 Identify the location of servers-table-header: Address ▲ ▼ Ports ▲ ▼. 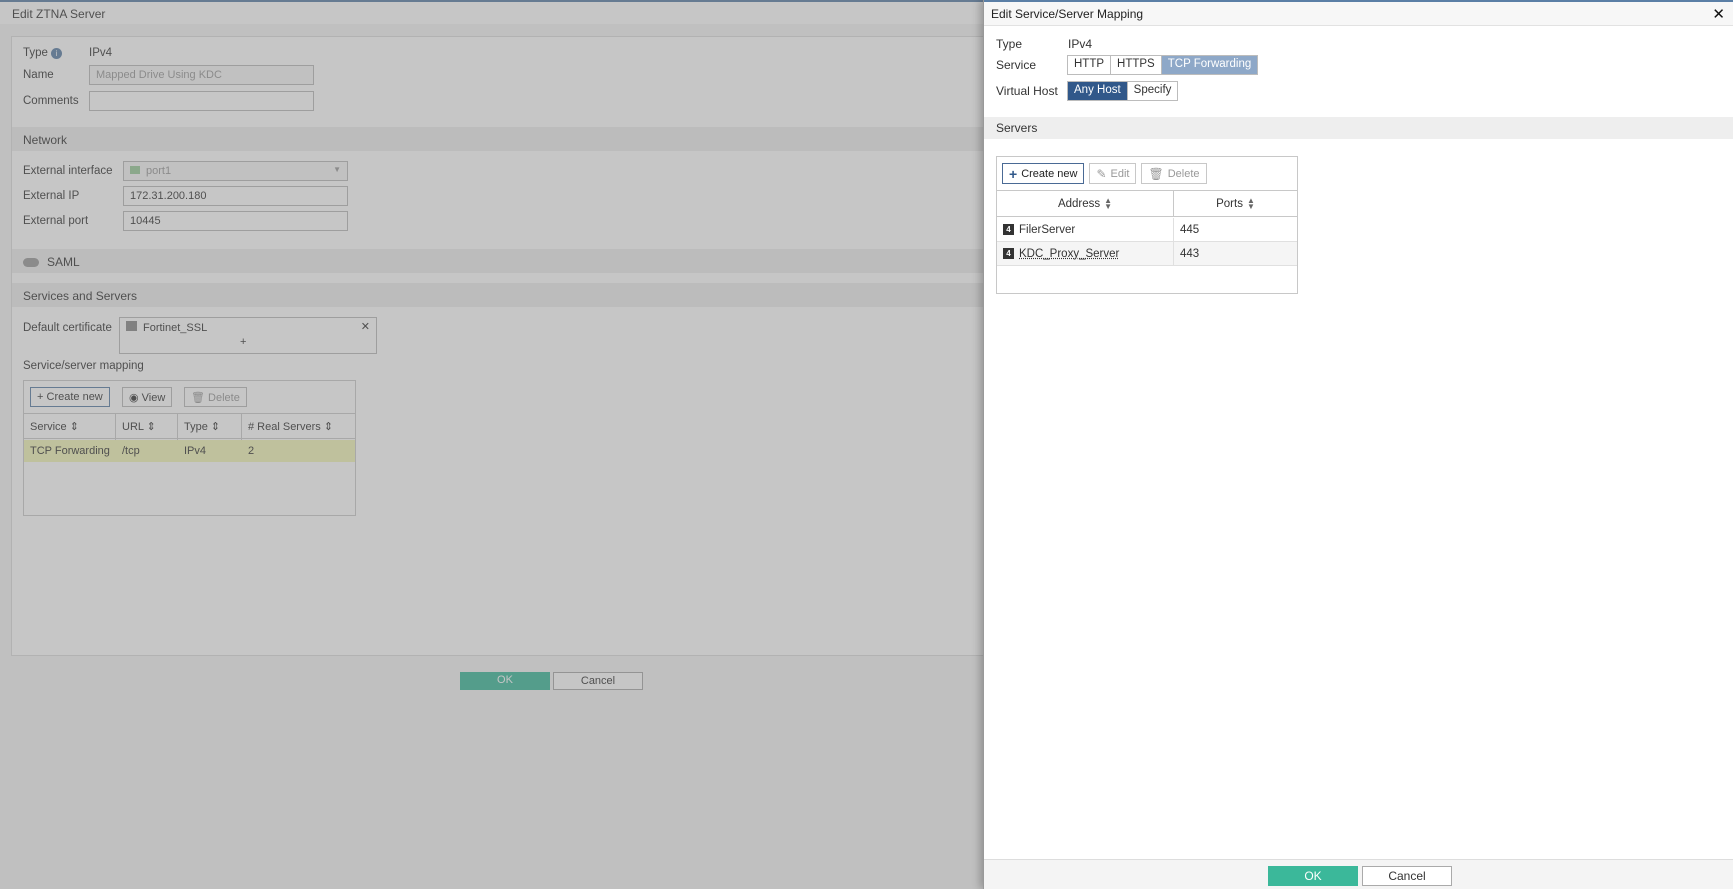
(1147, 203).